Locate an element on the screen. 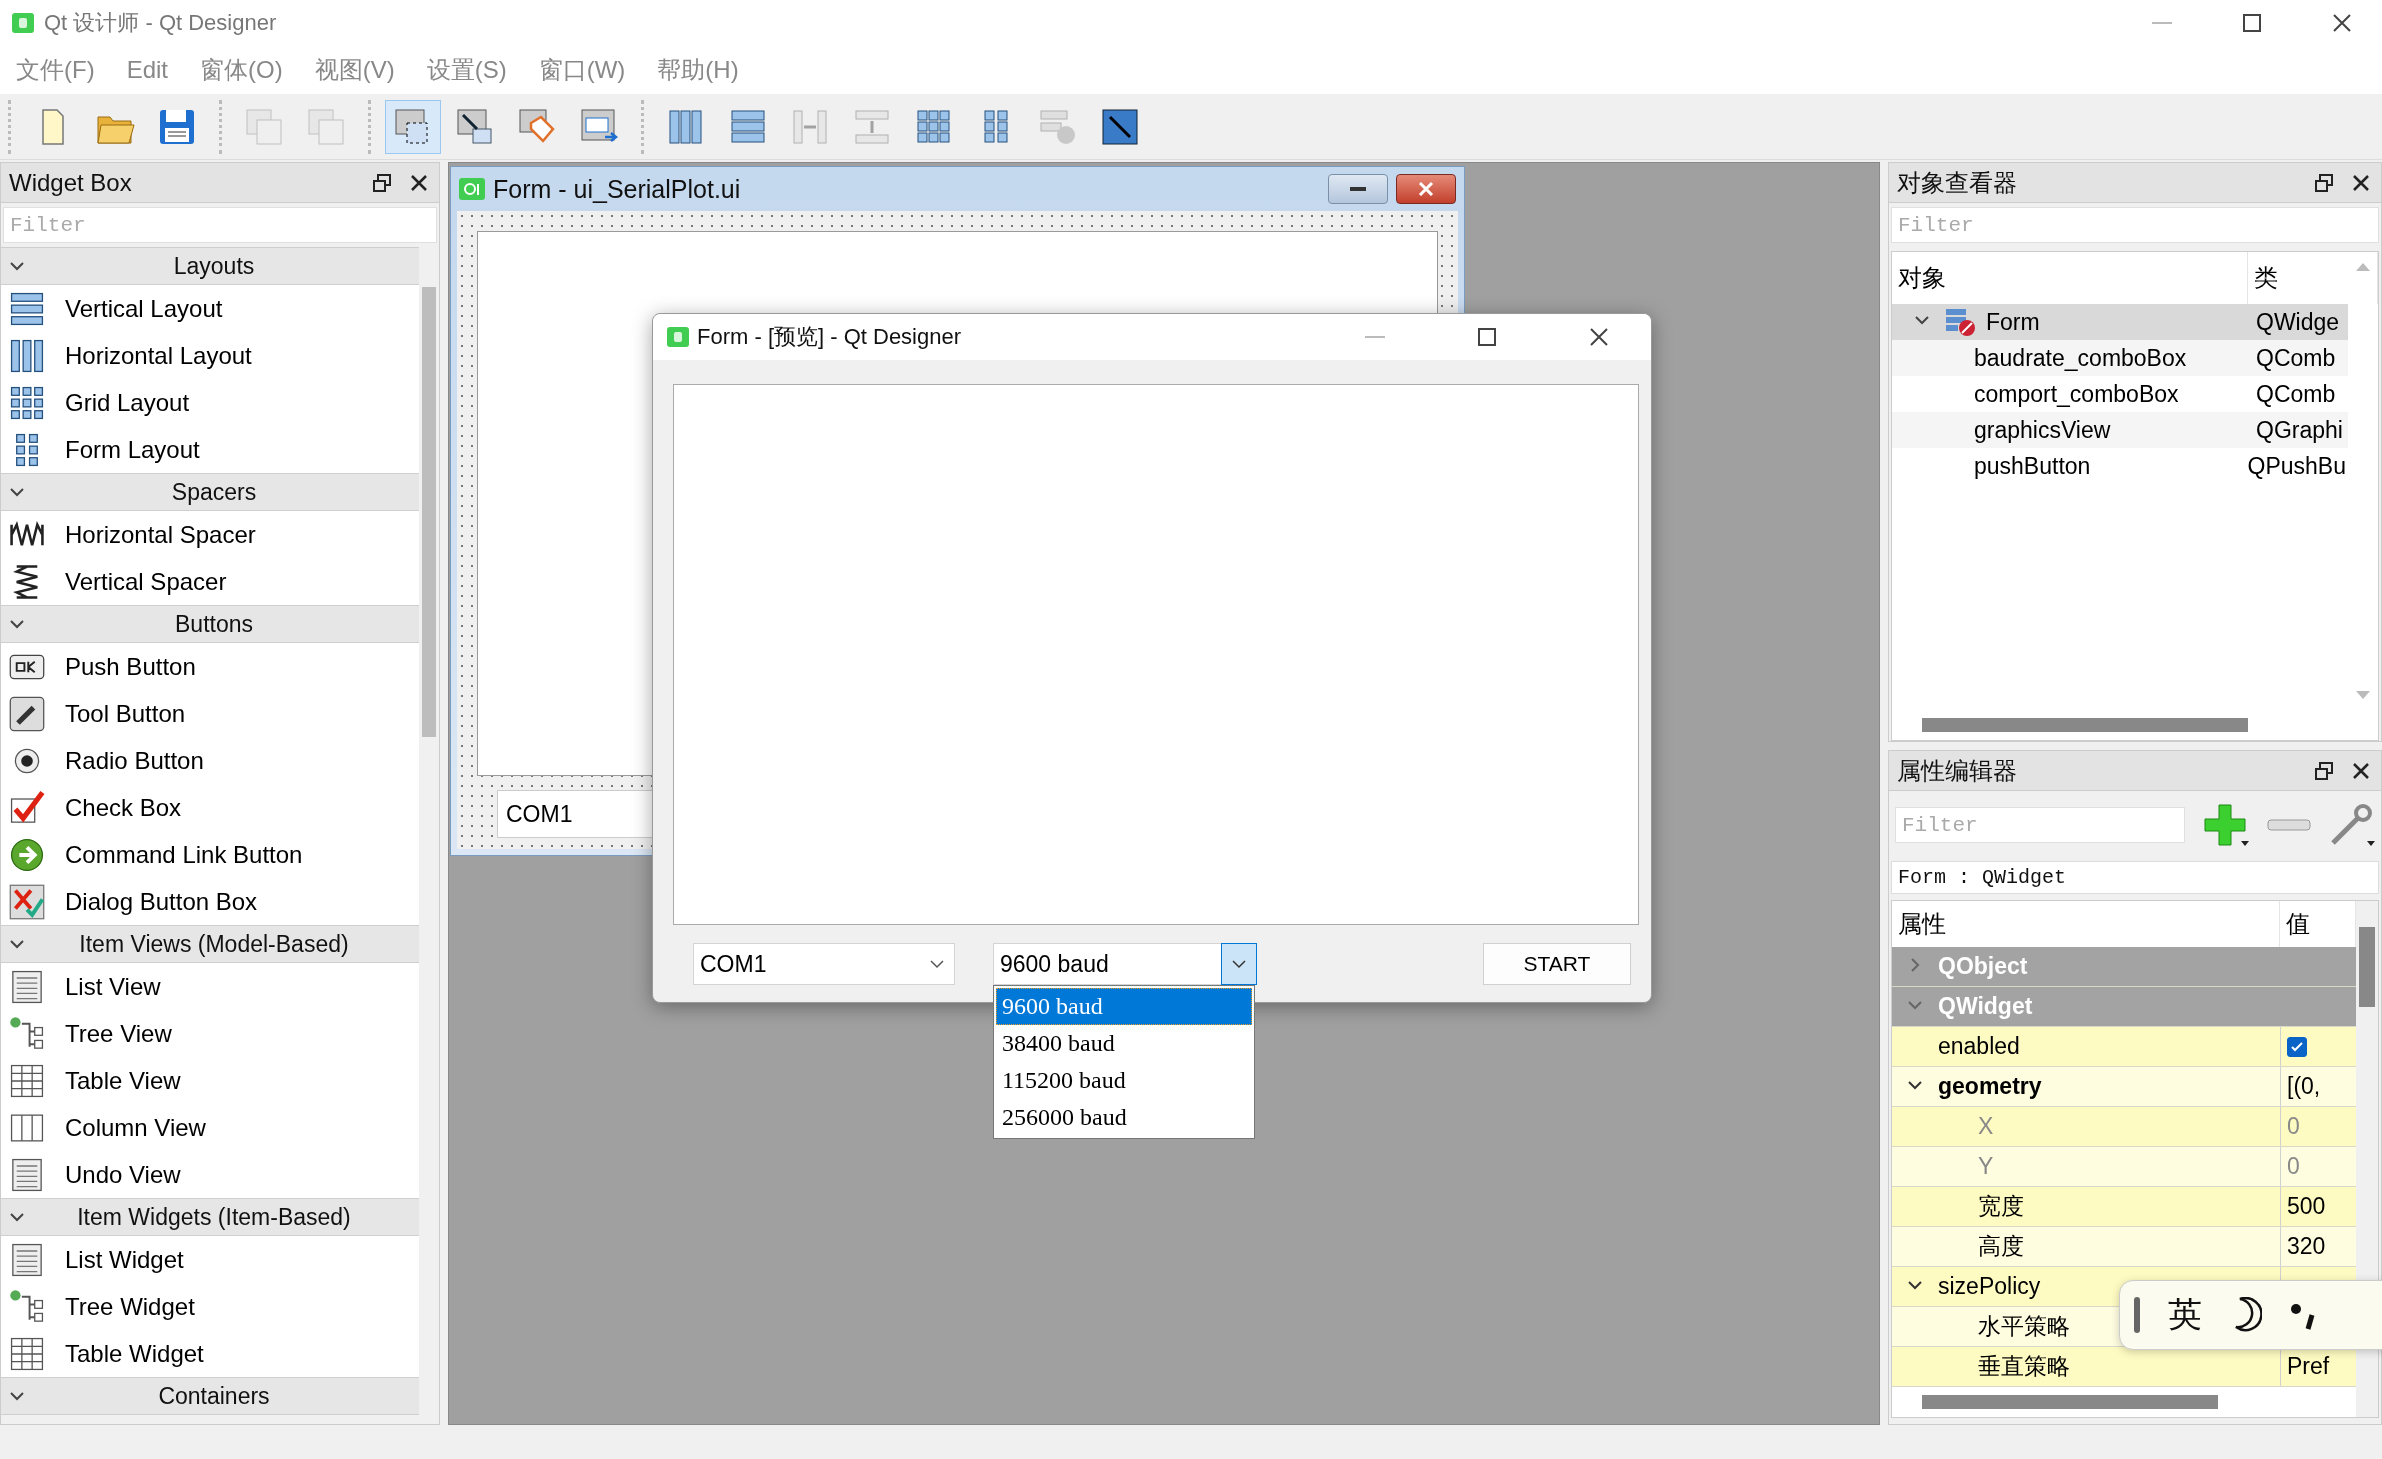 The image size is (2382, 1459). property-name: 高度 is located at coordinates (2001, 1246).